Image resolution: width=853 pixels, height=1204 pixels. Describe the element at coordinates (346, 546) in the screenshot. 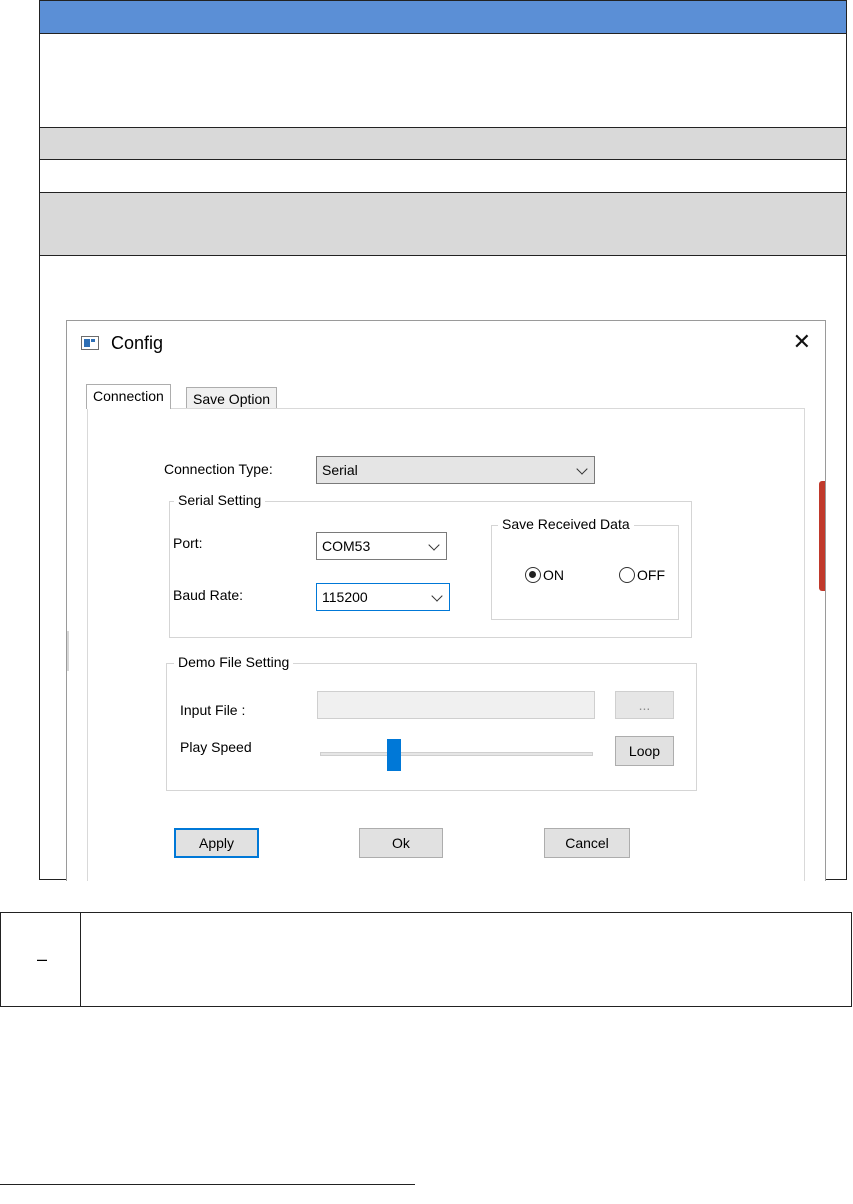

I see `port-value: COM53` at that location.